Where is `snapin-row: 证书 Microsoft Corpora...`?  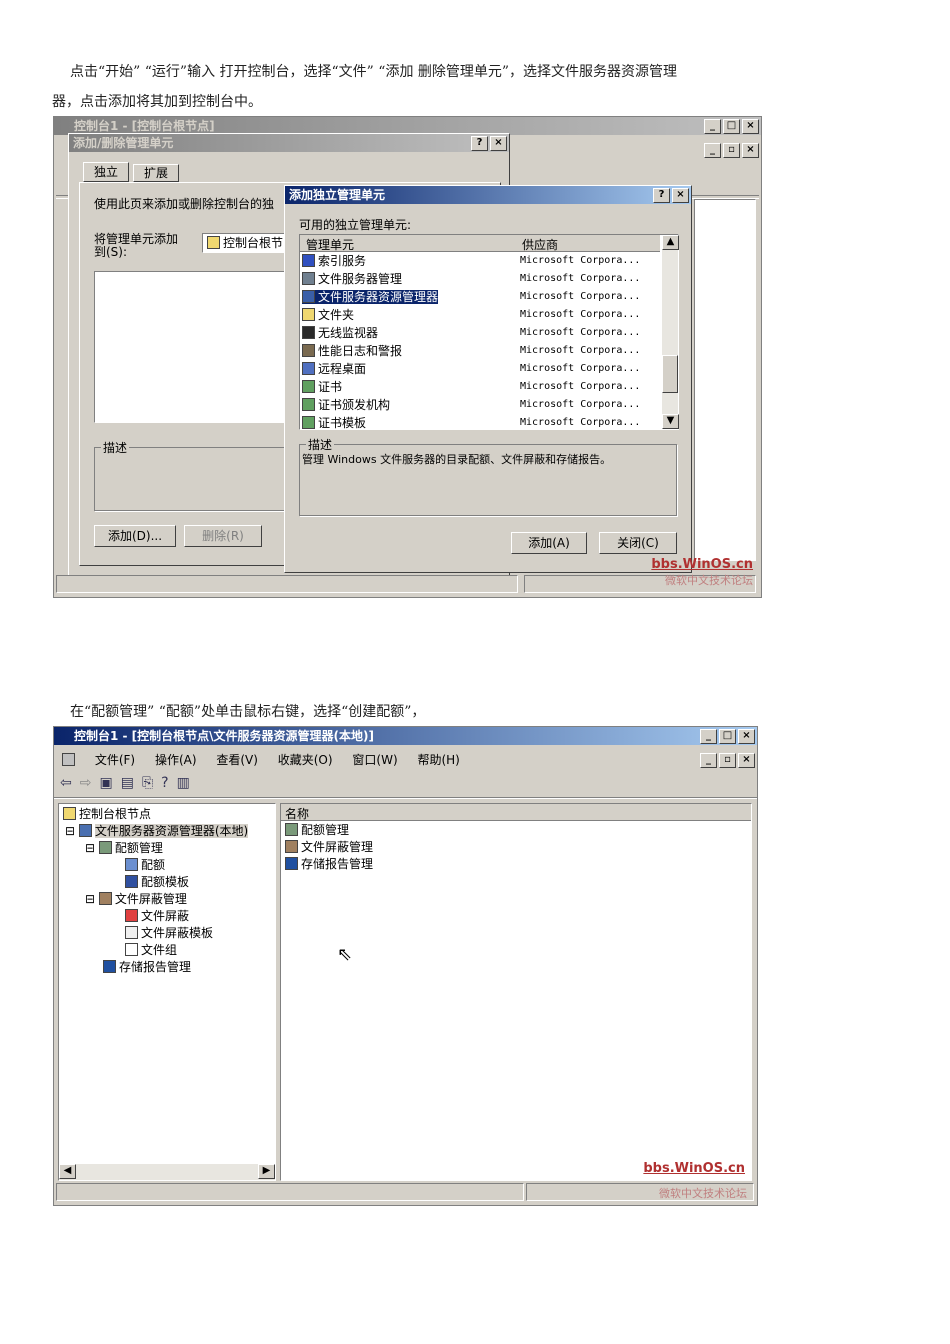
snapin-row: 证书 Microsoft Corpora... is located at coordinates (472, 387).